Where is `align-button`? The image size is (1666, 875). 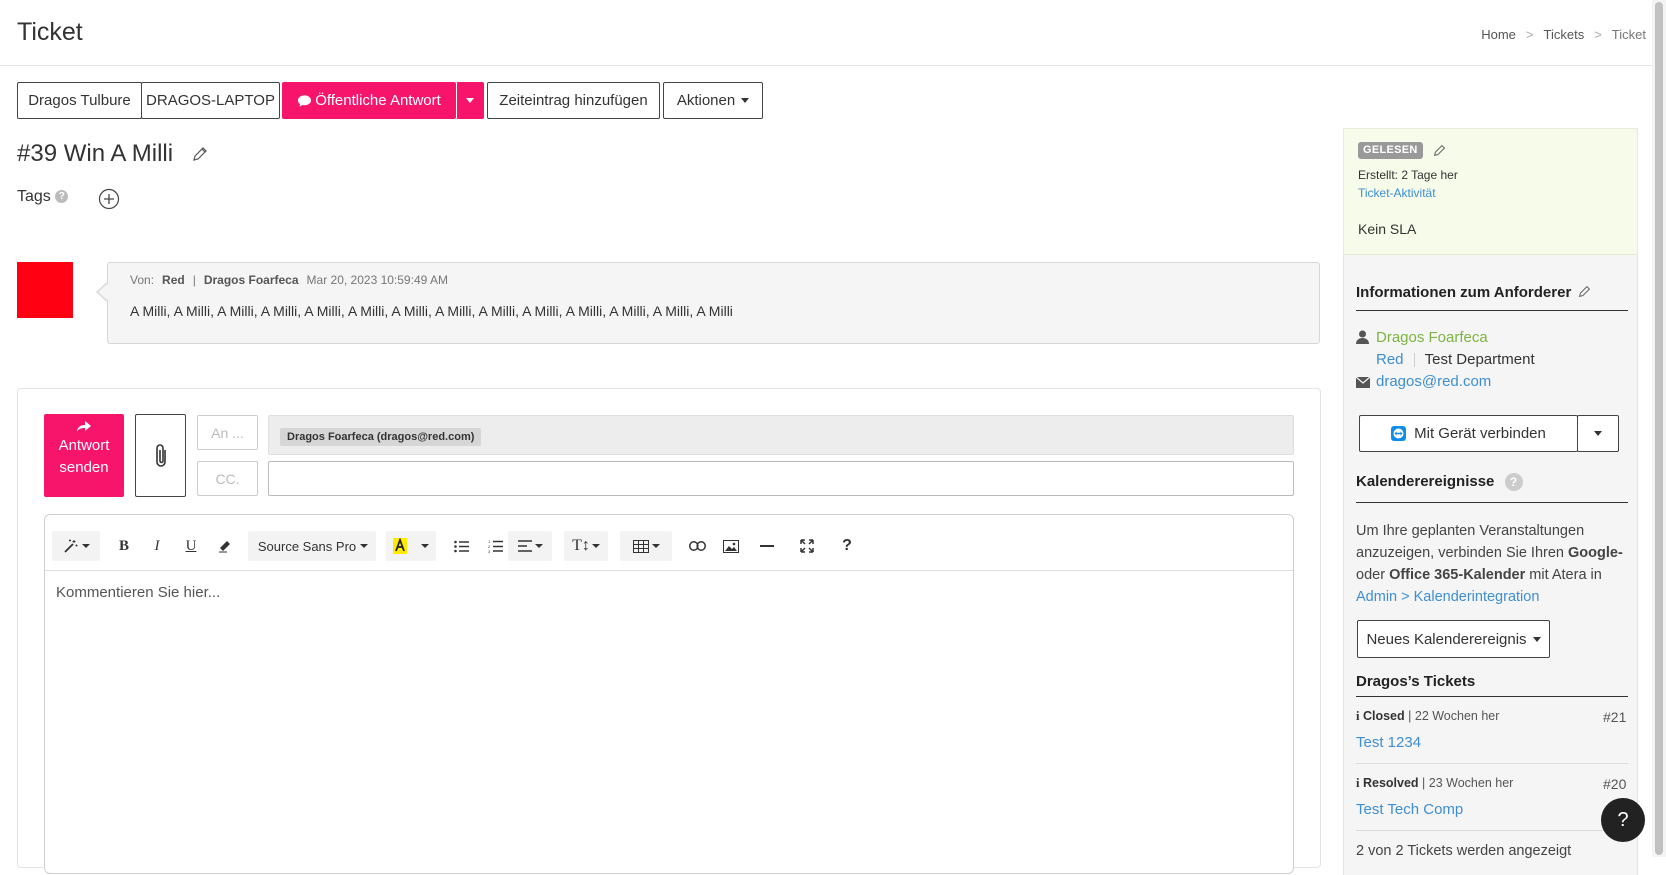
align-button is located at coordinates (530, 546).